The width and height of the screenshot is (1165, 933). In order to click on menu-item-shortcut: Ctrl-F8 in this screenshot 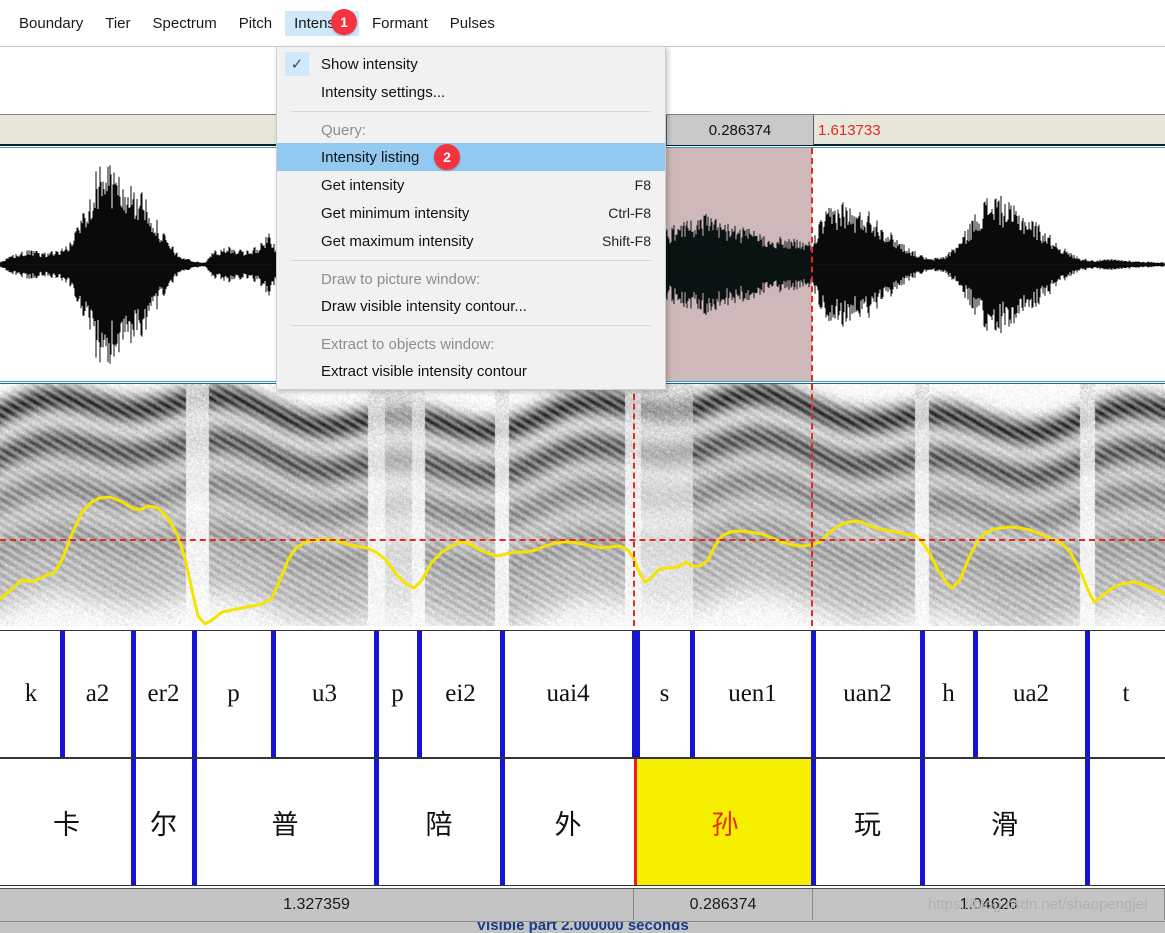, I will do `click(629, 213)`.